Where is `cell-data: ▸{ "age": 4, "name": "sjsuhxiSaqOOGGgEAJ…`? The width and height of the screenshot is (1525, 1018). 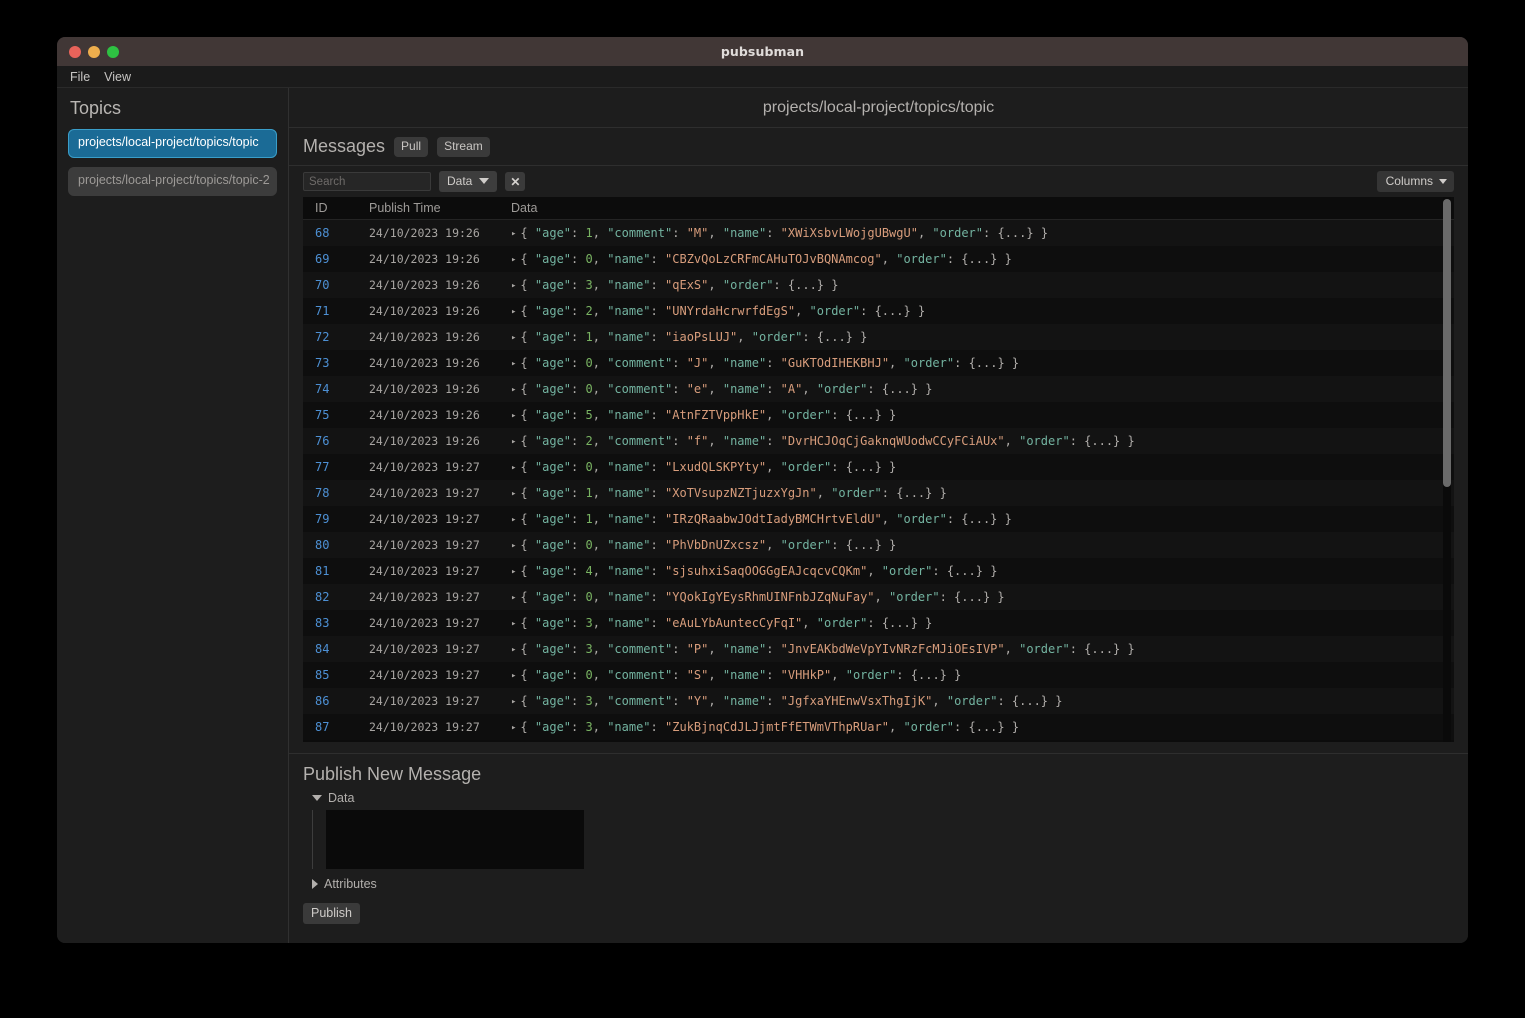
cell-data: ▸{ "age": 4, "name": "sjsuhxiSaqOOGGgEAJ… is located at coordinates (982, 571).